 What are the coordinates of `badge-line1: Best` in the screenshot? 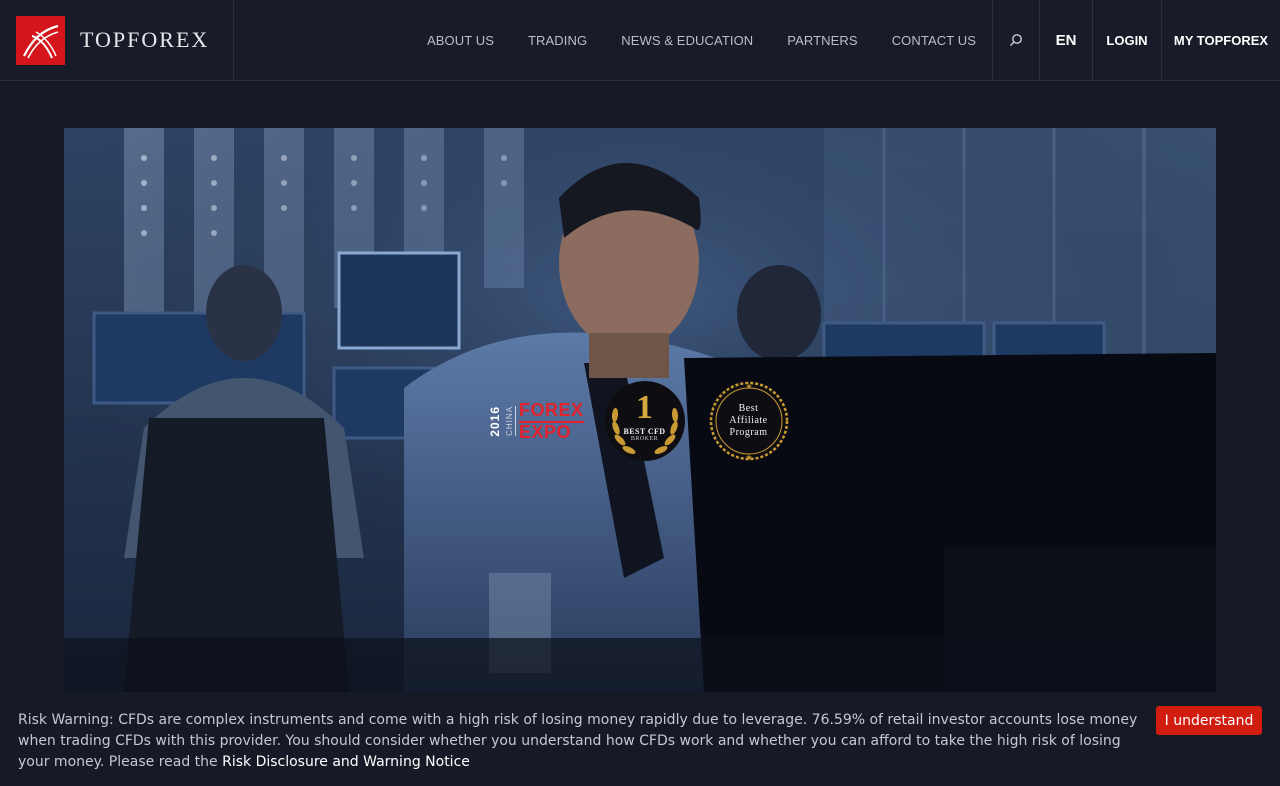 It's located at (748, 408).